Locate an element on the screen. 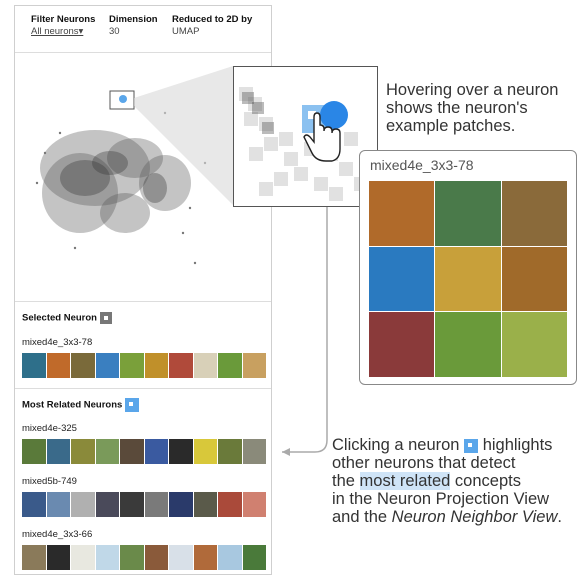  dimension-control: Dimension 30 is located at coordinates (133, 26).